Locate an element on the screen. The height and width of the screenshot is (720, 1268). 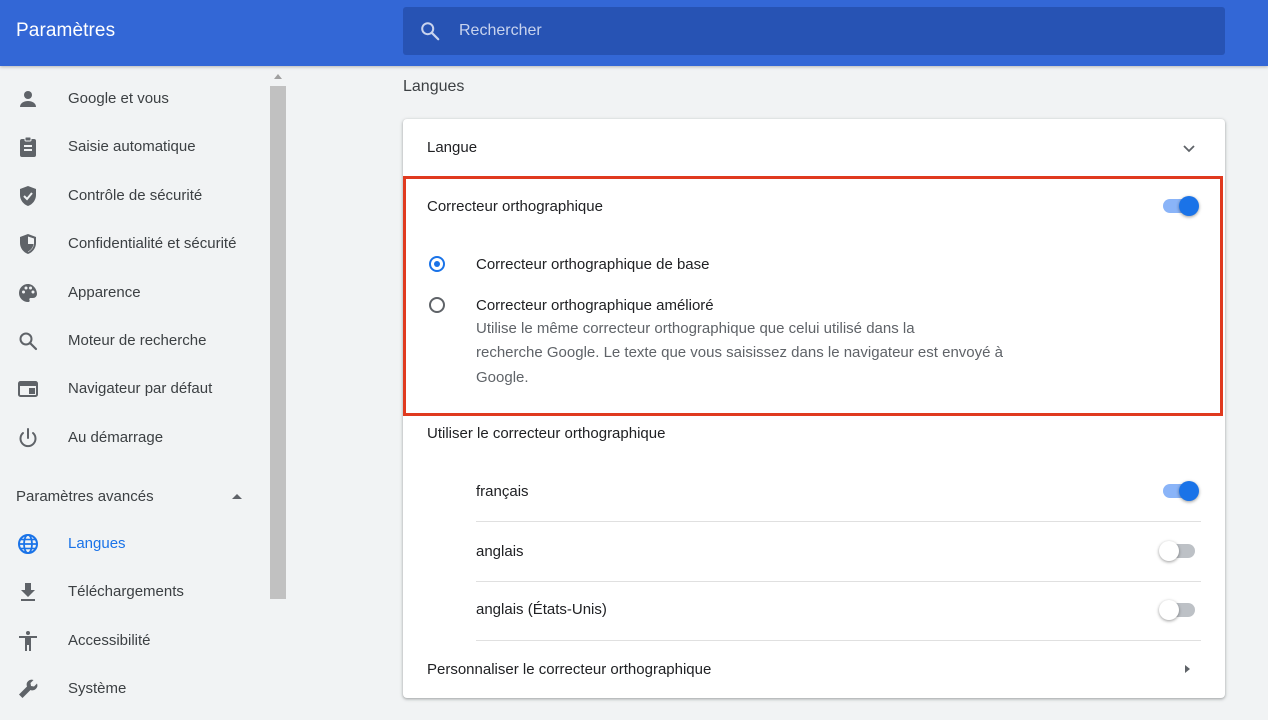
sidebar-item-accessibility: Accessibilité is located at coordinates (134, 641).